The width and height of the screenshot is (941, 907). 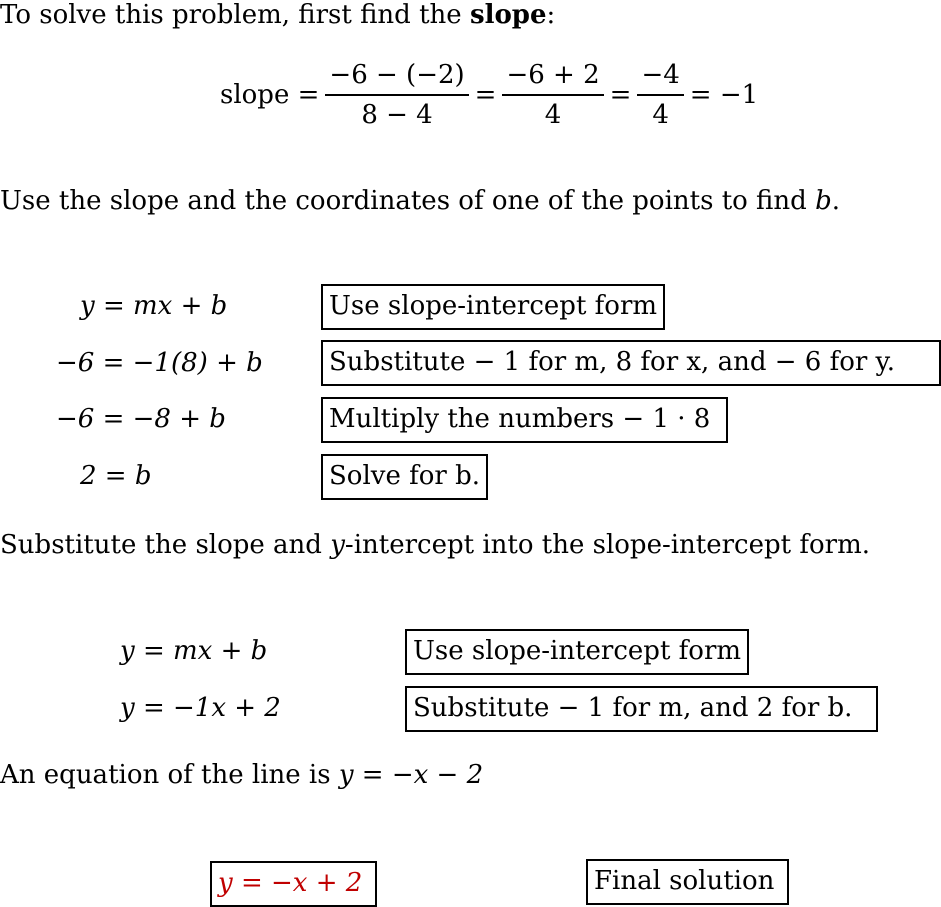 I want to click on slope-result: = −1, so click(x=724, y=95).